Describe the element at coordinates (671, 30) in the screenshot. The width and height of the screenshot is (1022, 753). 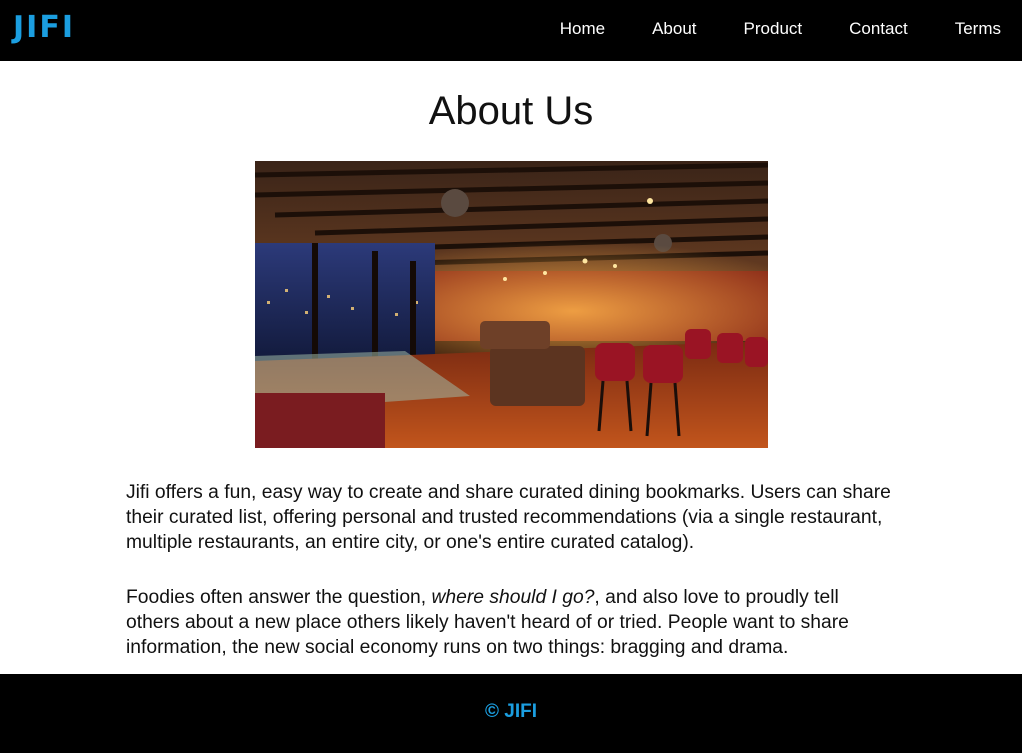
I see `nav-link-about: About` at that location.